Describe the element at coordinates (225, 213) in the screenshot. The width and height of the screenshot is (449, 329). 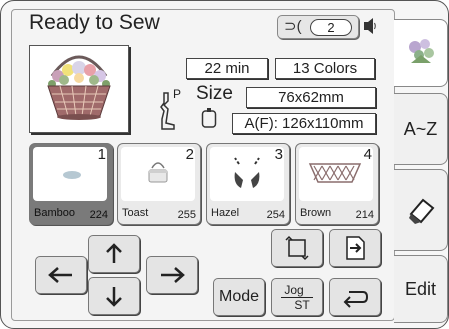
I see `thread-name: Hazel` at that location.